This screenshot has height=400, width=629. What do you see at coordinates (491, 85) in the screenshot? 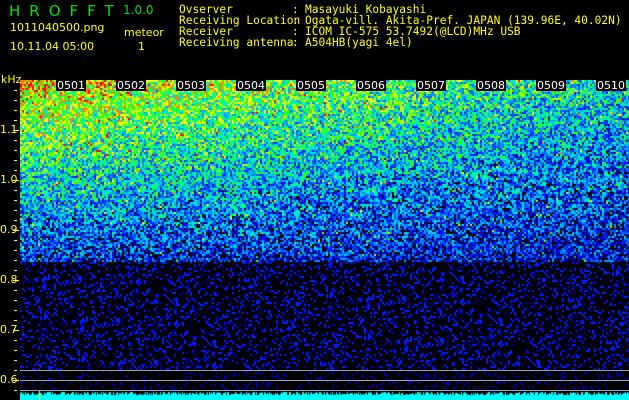
I see `time-label: 0508` at bounding box center [491, 85].